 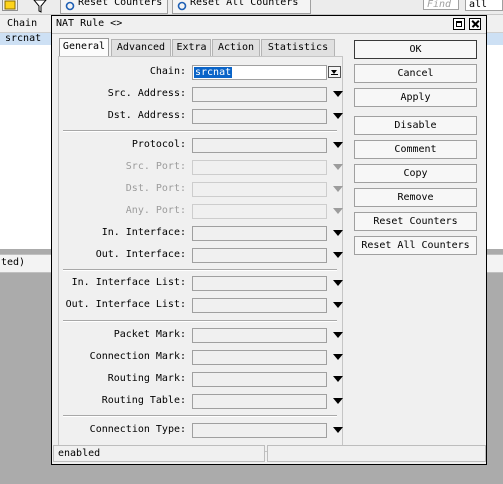 What do you see at coordinates (259, 72) in the screenshot?
I see `chain-field: srcnat` at bounding box center [259, 72].